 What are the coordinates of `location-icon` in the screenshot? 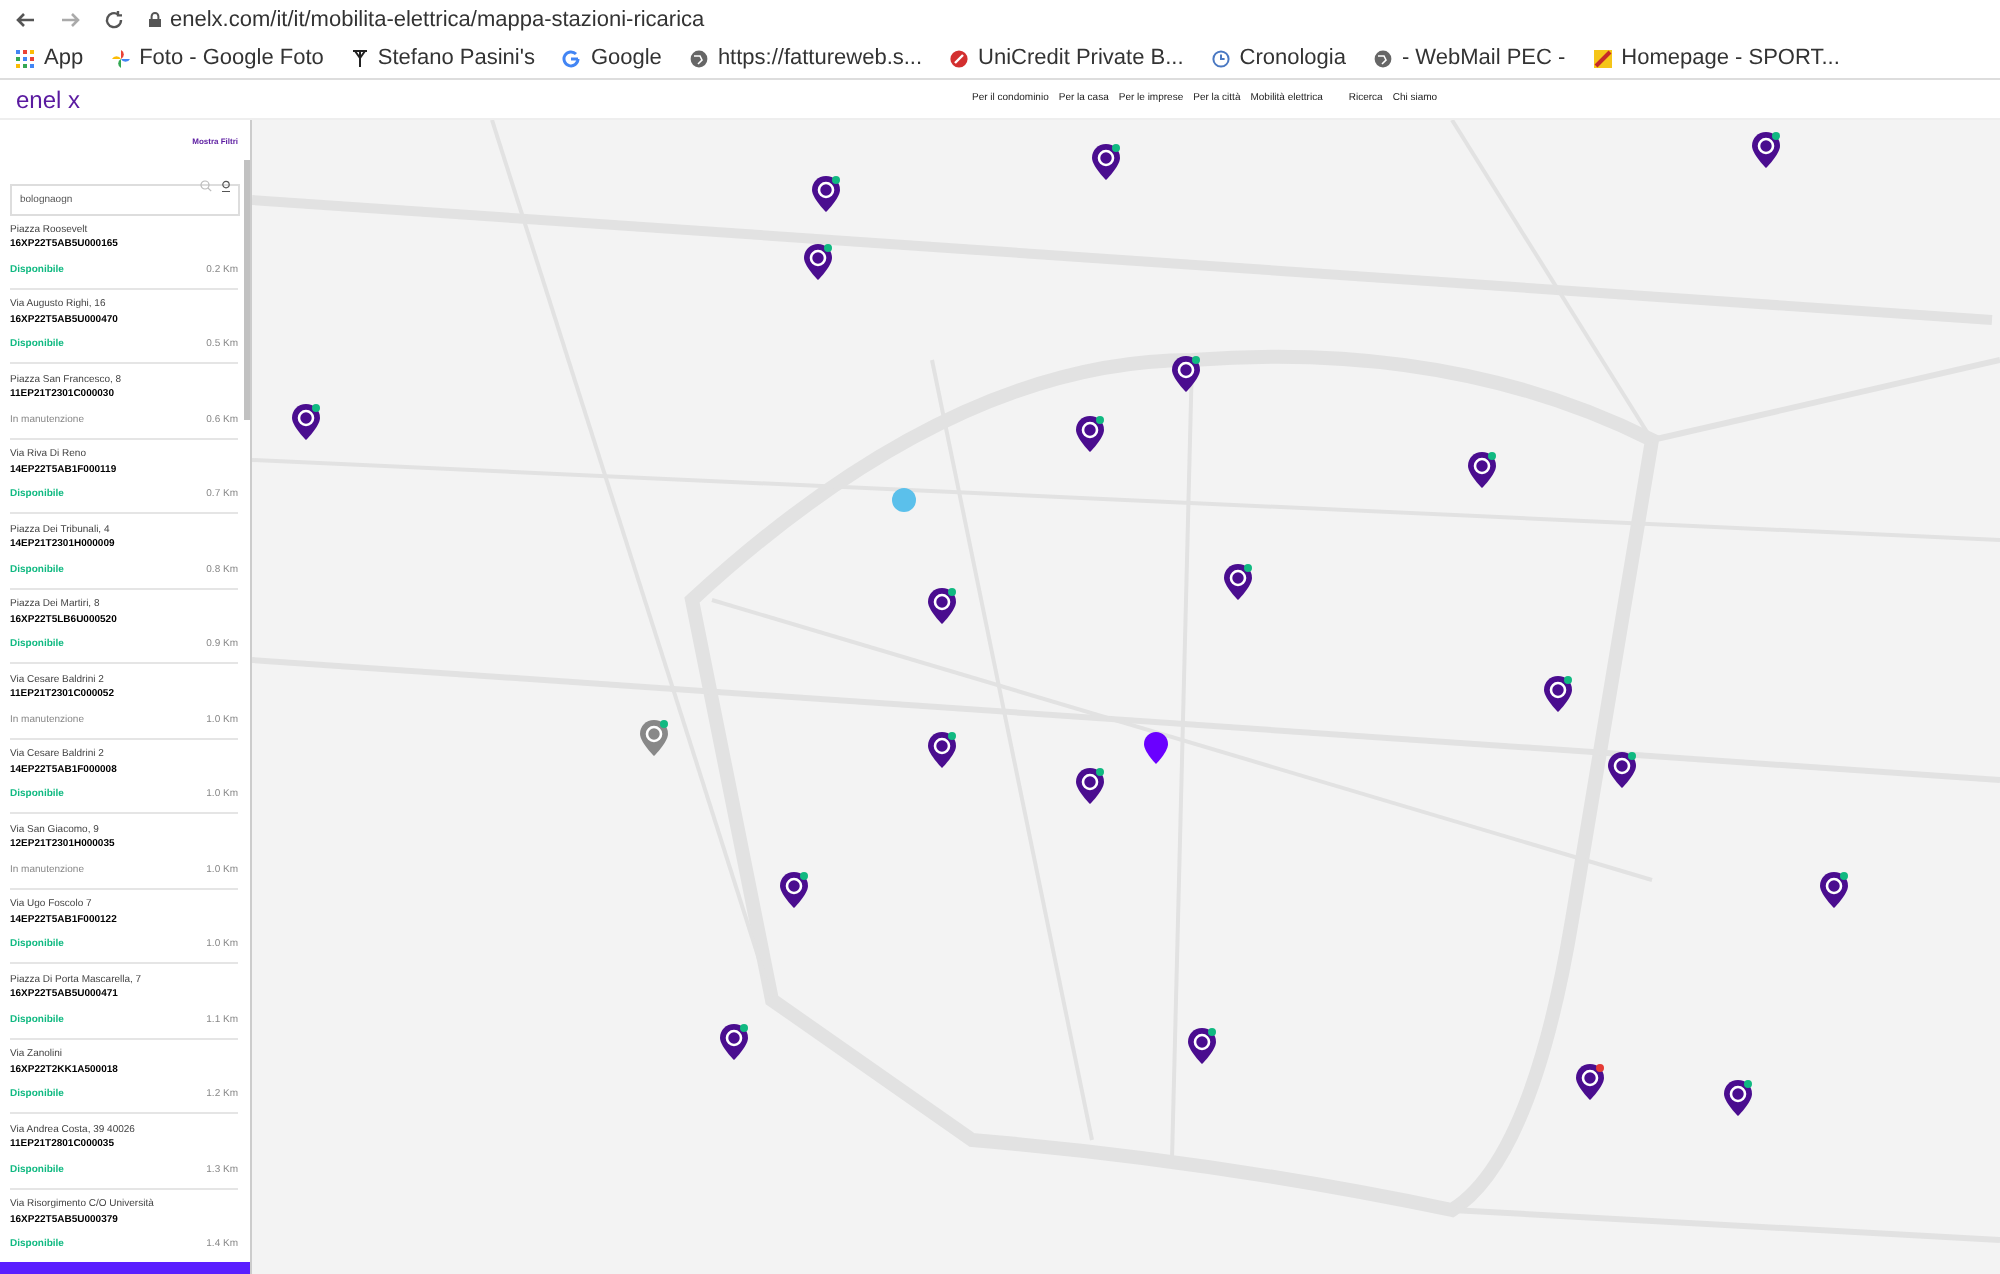 It's located at (226, 186).